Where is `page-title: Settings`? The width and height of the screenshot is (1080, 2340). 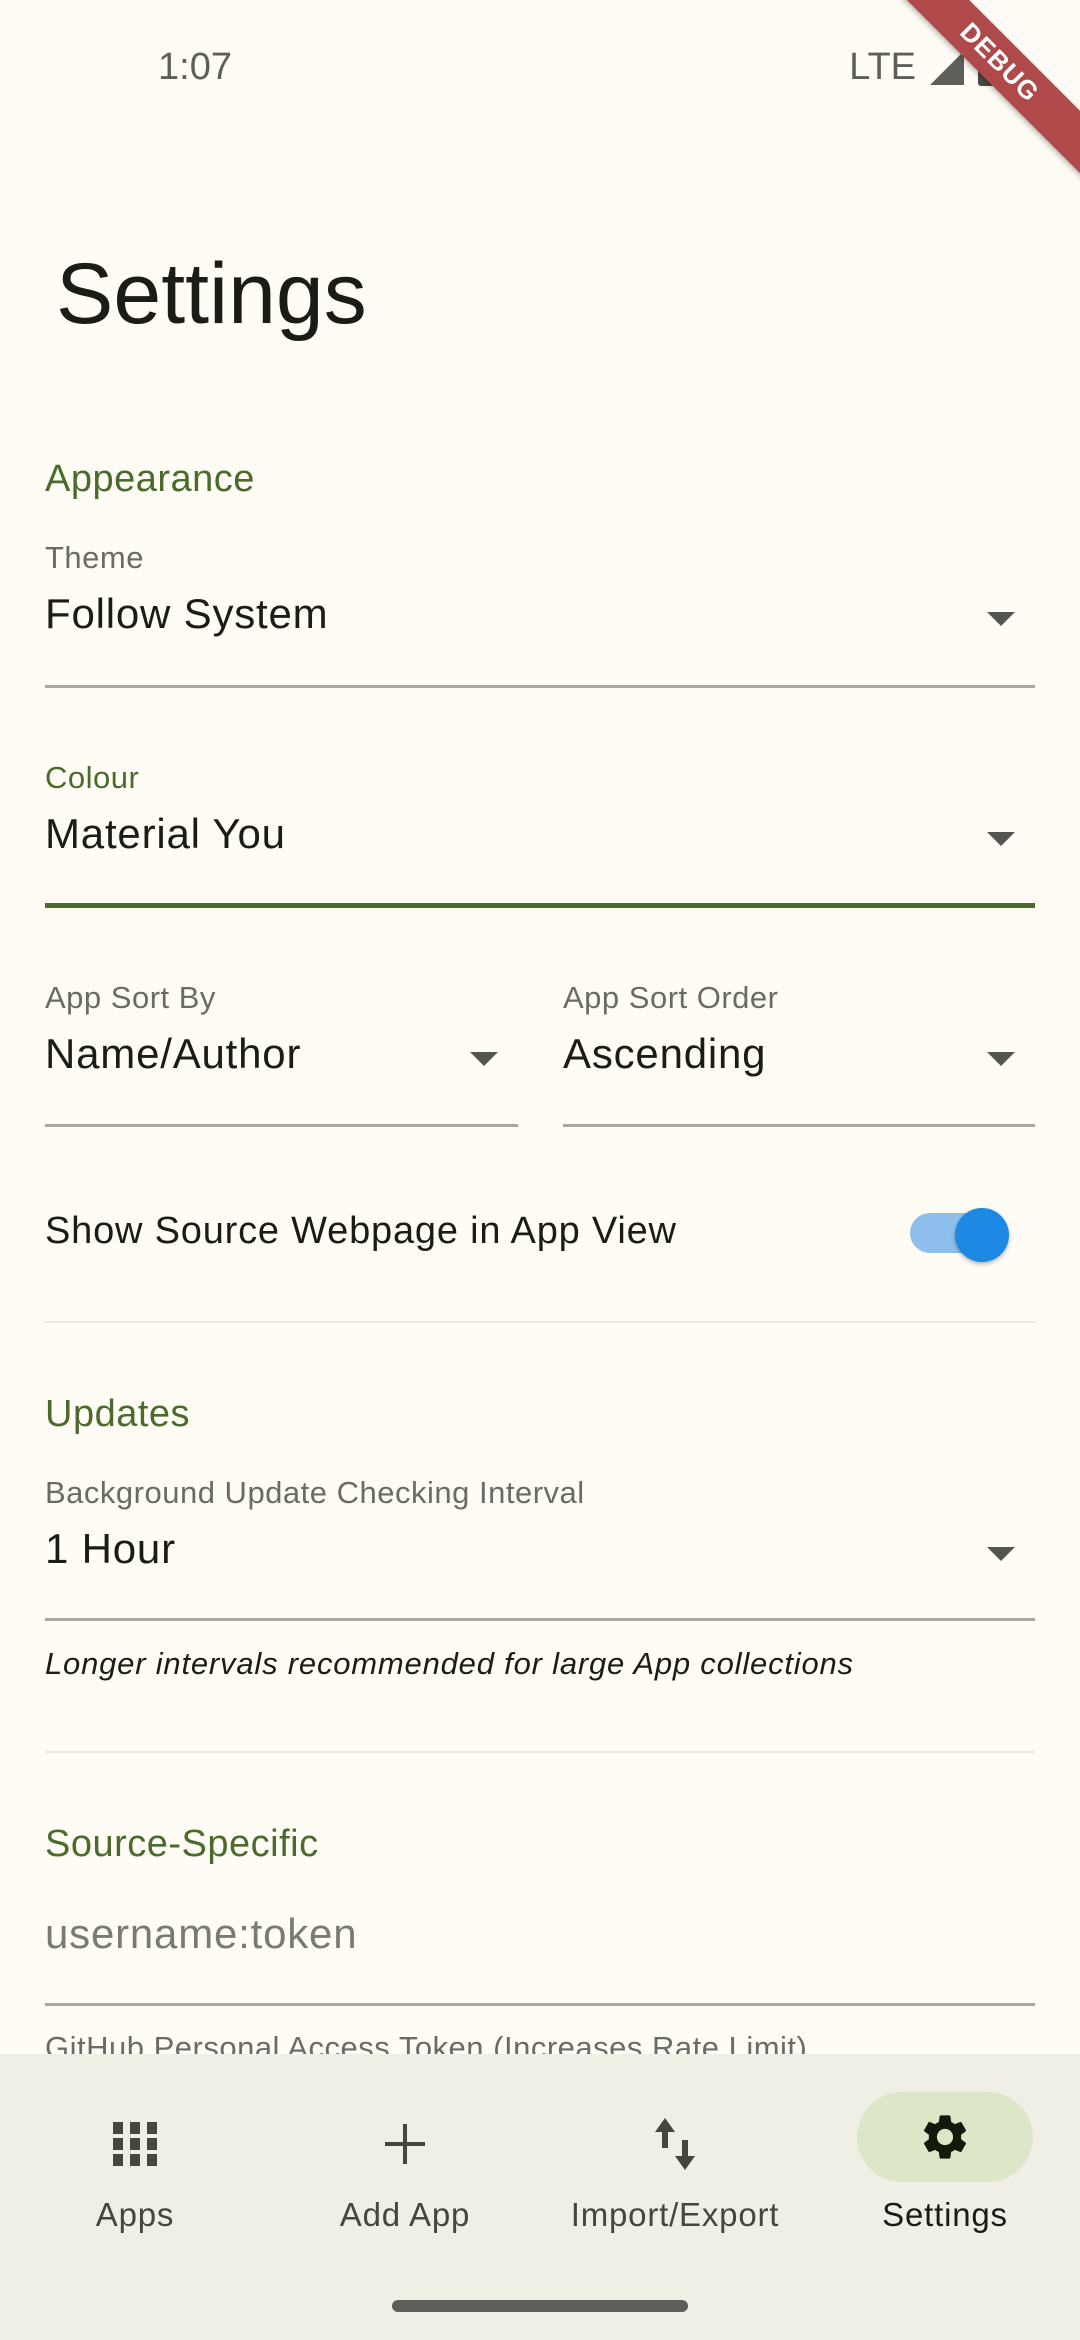 page-title: Settings is located at coordinates (211, 294).